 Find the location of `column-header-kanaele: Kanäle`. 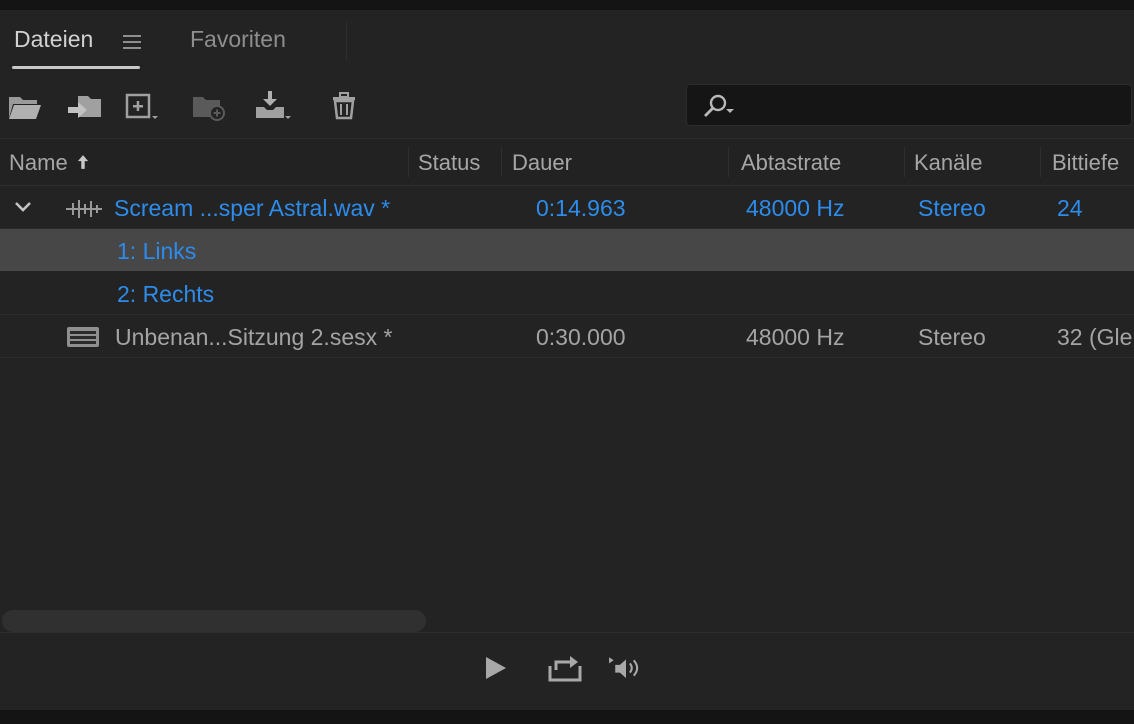

column-header-kanaele: Kanäle is located at coordinates (948, 163).